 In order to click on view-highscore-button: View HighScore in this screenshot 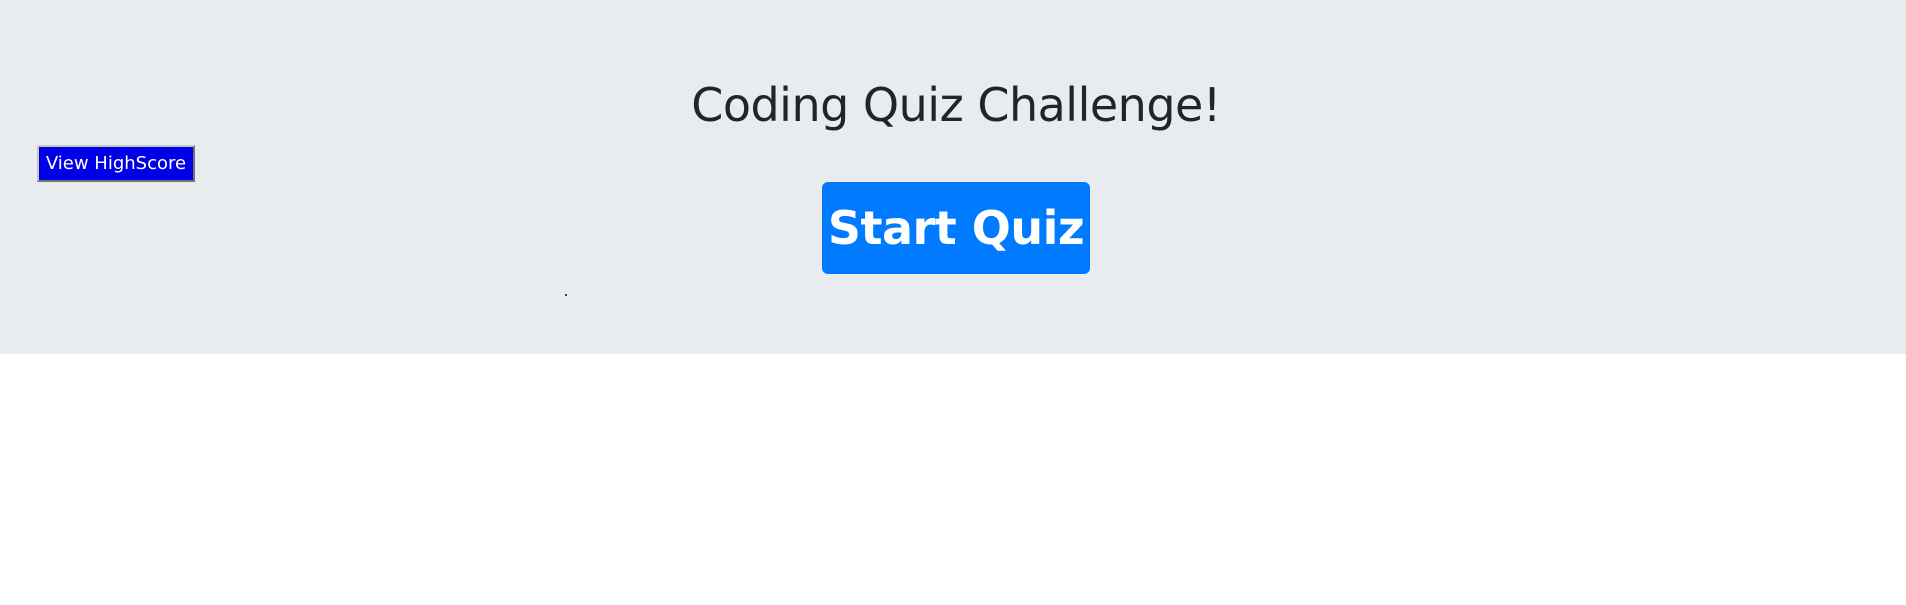, I will do `click(116, 163)`.